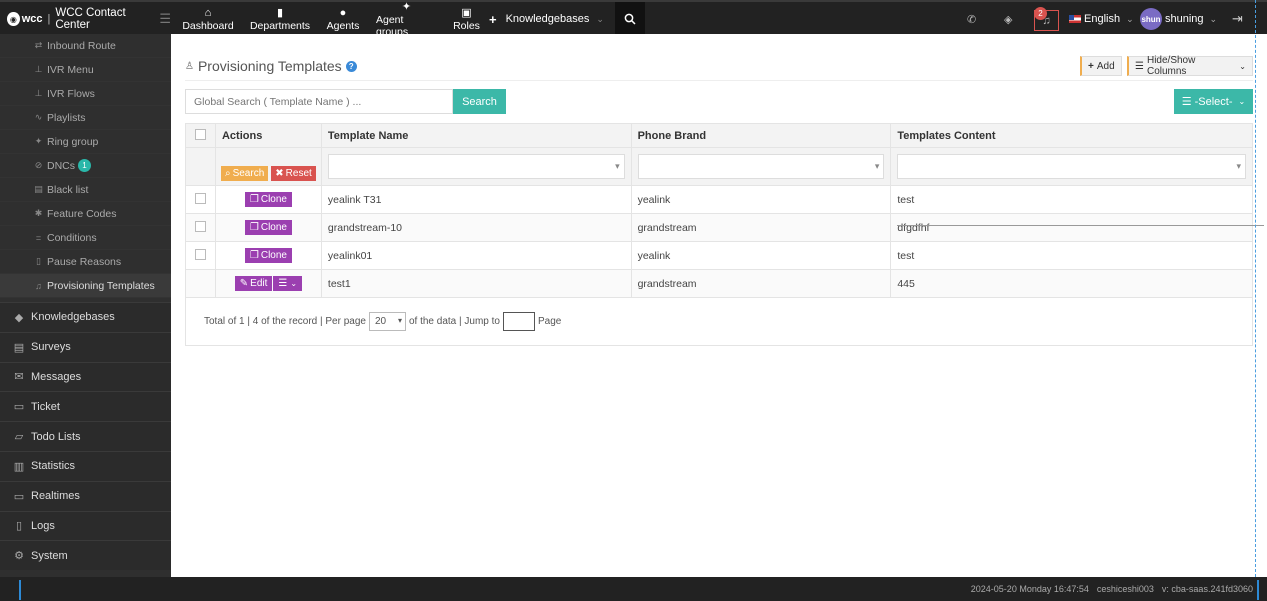  I want to click on search-button: Search, so click(479, 101).